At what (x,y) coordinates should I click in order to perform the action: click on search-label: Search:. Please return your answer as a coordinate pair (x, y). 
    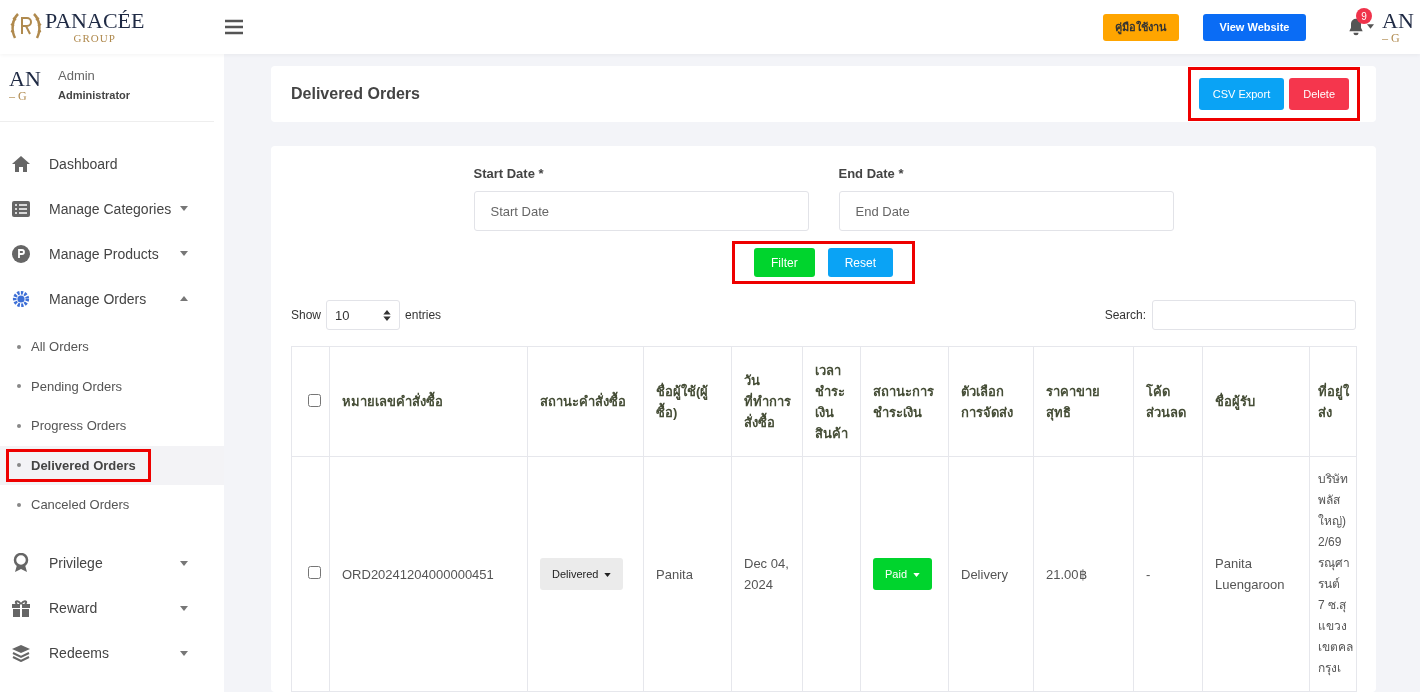
    Looking at the image, I should click on (1125, 315).